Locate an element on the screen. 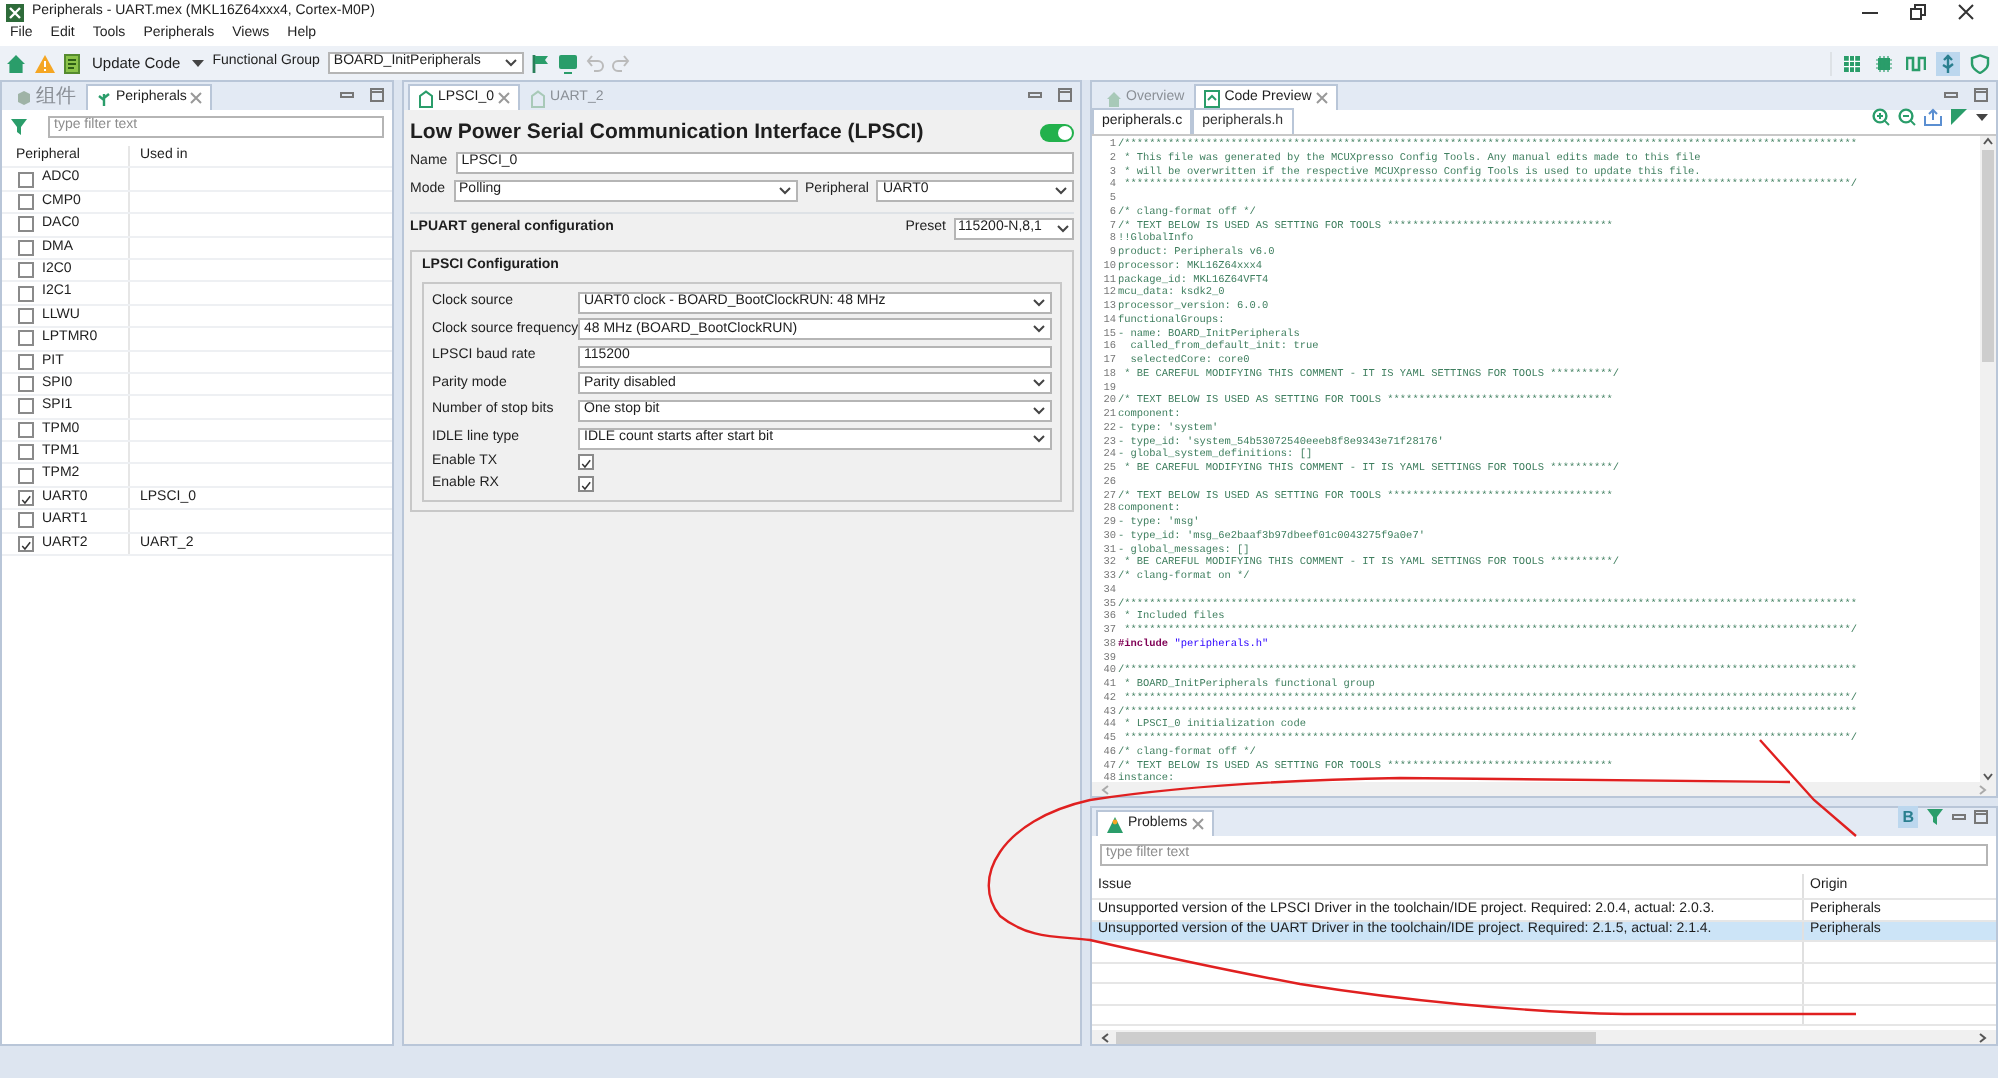  close-icon is located at coordinates (1966, 12).